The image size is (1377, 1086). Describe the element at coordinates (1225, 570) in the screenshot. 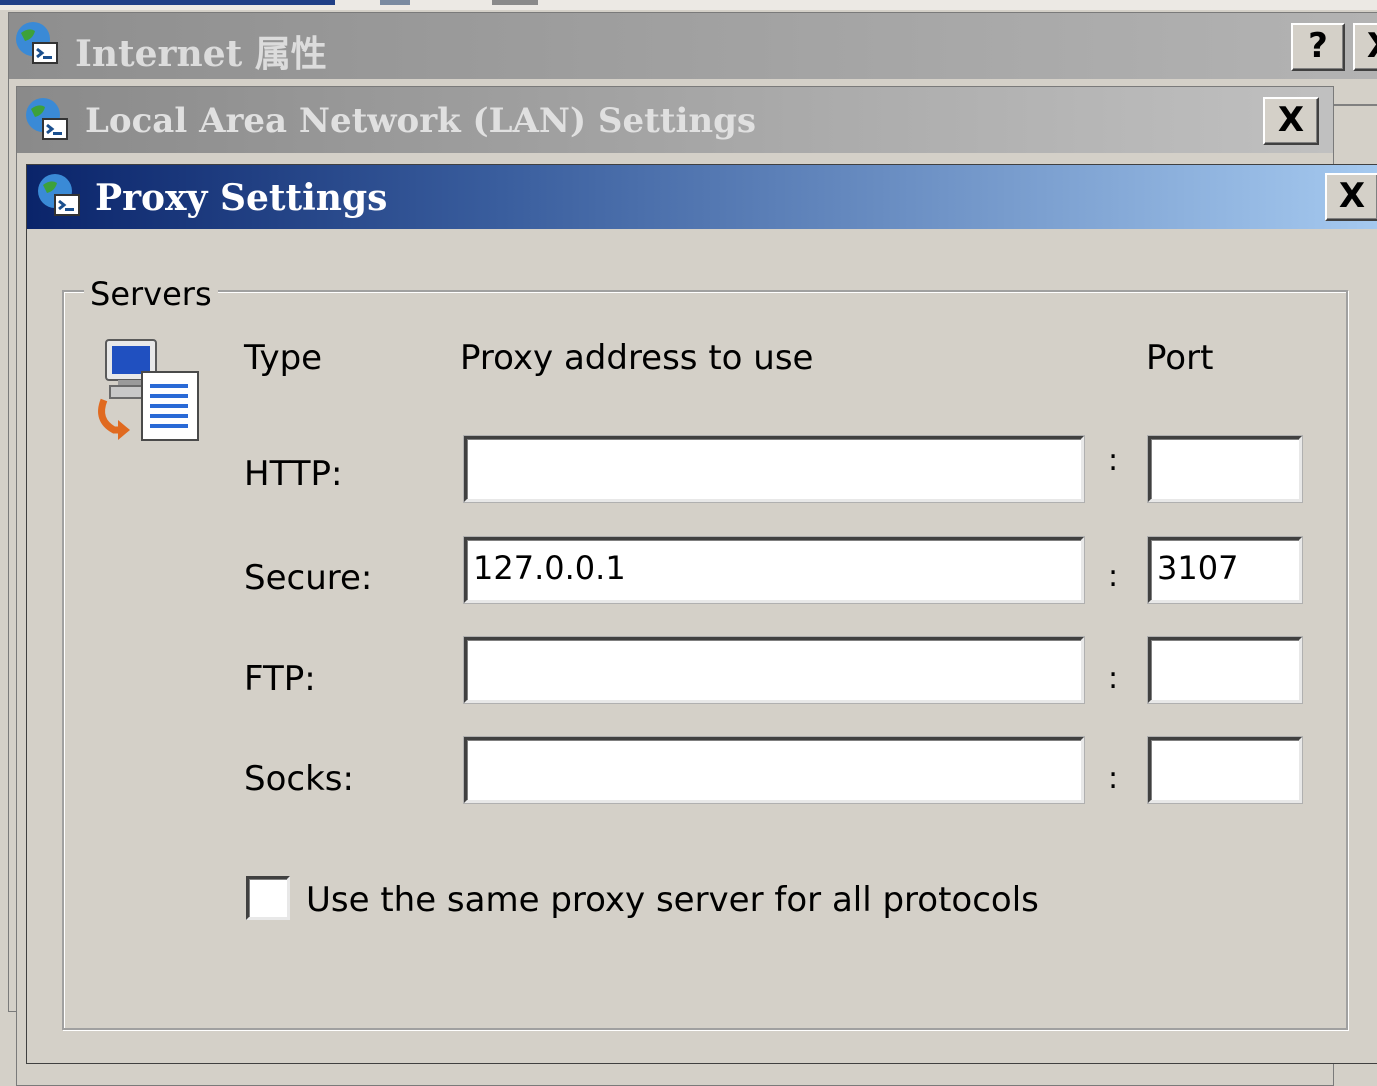

I see `secure-port-input: 3107` at that location.